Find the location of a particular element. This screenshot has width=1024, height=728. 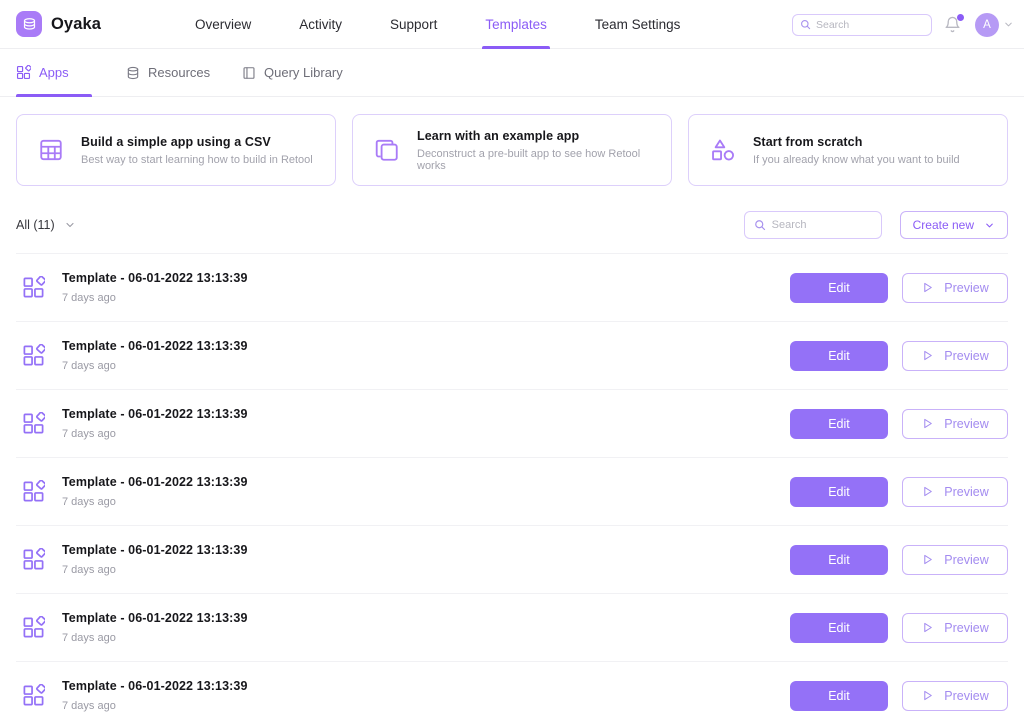

header-search-input is located at coordinates (870, 24).